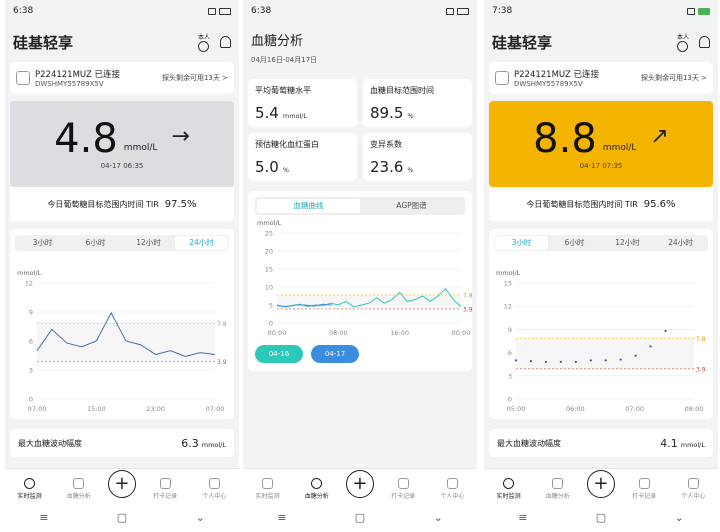 This screenshot has height=532, width=720. Describe the element at coordinates (269, 288) in the screenshot. I see `y-tick-label: 10` at that location.